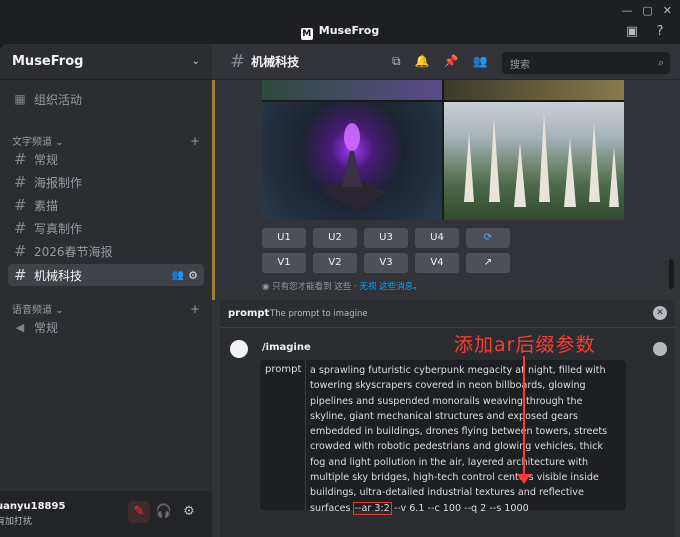 This screenshot has height=537, width=680. Describe the element at coordinates (451, 61) in the screenshot. I see `pin-icon: 📌` at that location.